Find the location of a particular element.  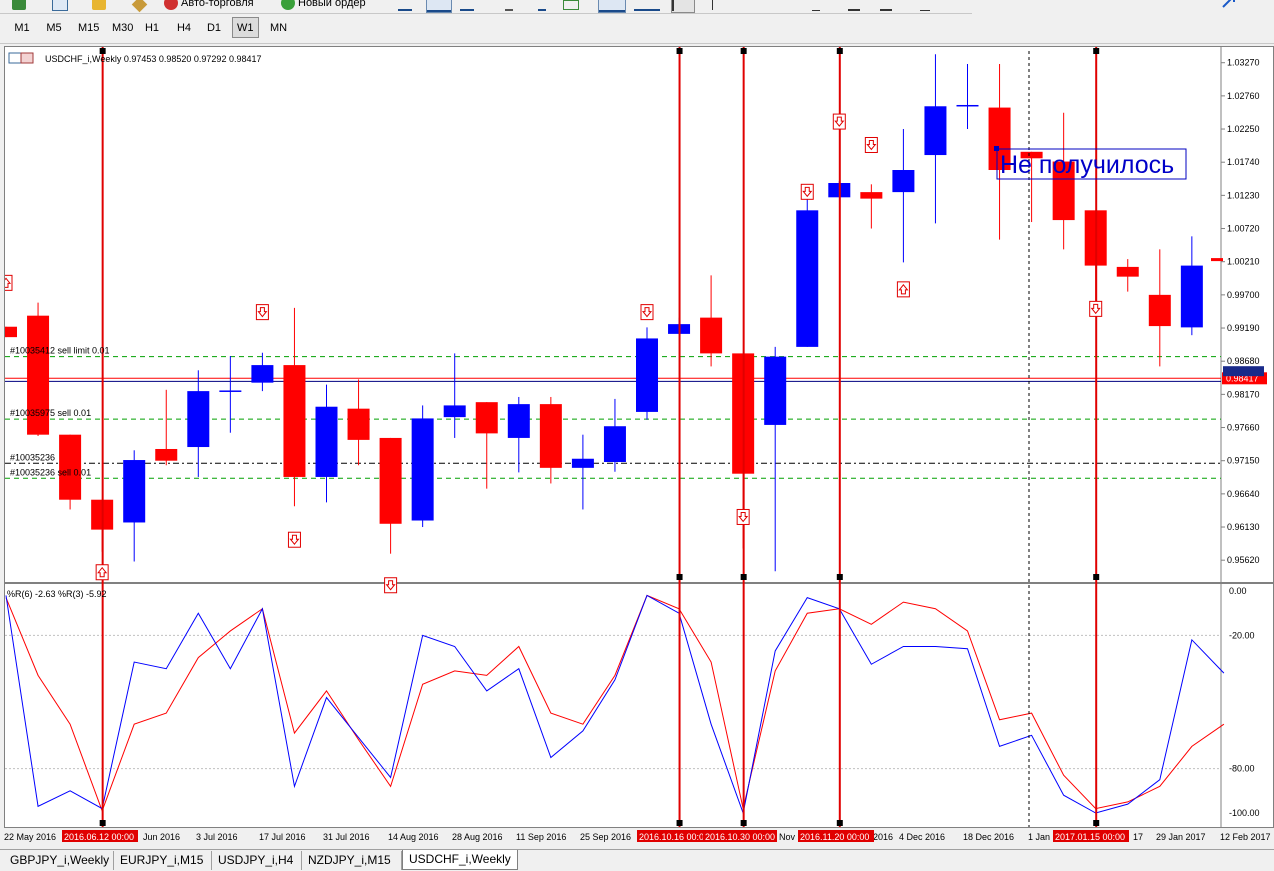

auto-scroll-button is located at coordinates (612, 6).